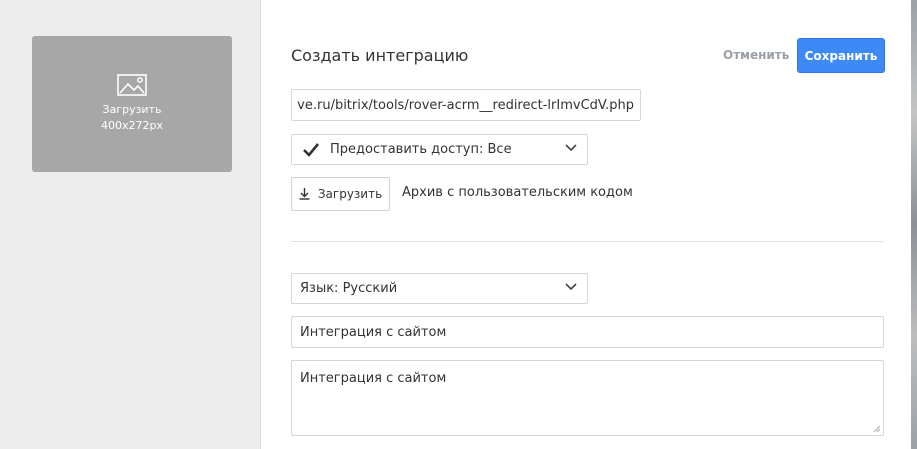 The width and height of the screenshot is (917, 449). Describe the element at coordinates (132, 125) in the screenshot. I see `image-upload-size-hint: 400x272px` at that location.